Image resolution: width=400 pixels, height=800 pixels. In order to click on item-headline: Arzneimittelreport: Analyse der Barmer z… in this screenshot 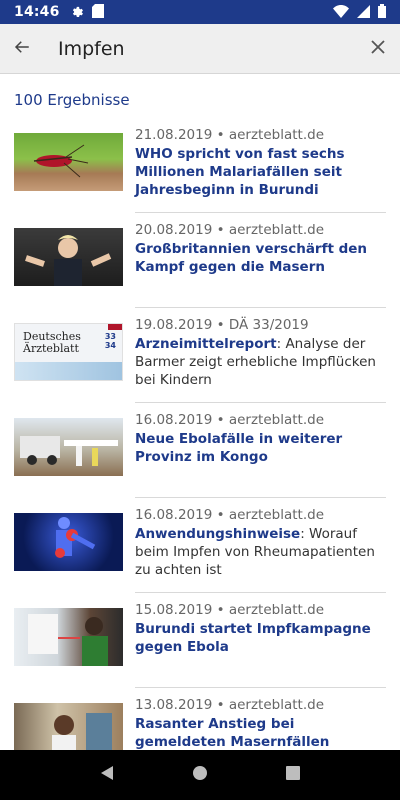, I will do `click(260, 362)`.